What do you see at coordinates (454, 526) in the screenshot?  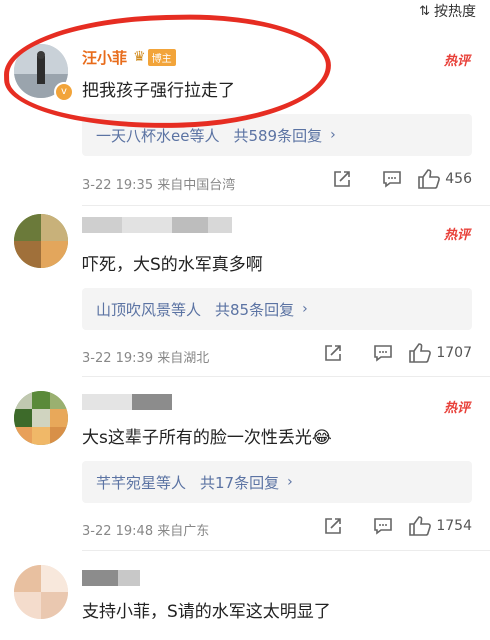 I see `like-count: 1754` at bounding box center [454, 526].